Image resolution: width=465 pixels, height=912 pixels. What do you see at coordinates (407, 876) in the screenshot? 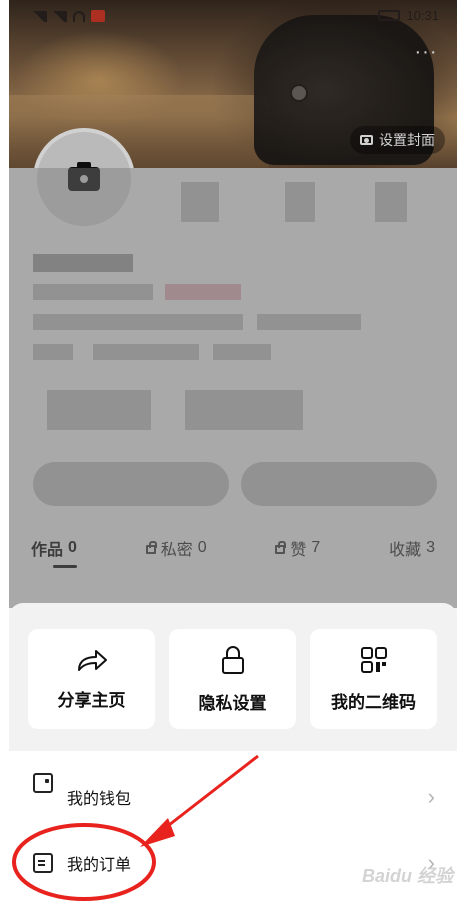
I see `watermark: Baidu 经验` at bounding box center [407, 876].